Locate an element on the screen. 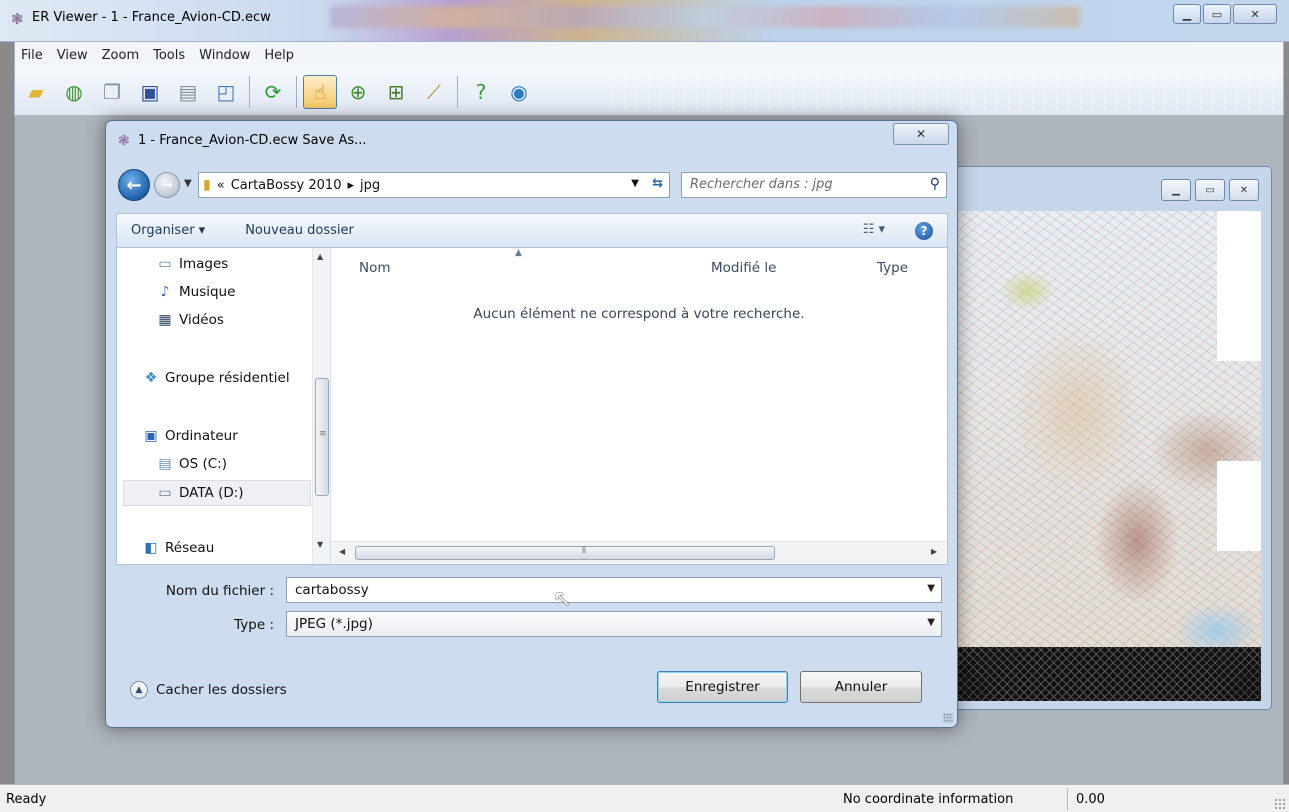 The image size is (1289, 812). scroll-down-icon: ▼ is located at coordinates (320, 544).